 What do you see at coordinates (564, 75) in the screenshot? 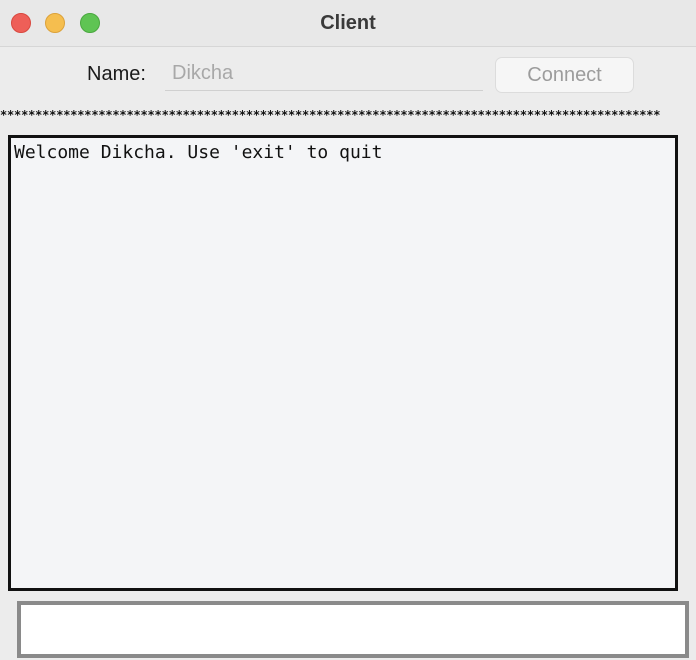
I see `connect-button: Connect` at bounding box center [564, 75].